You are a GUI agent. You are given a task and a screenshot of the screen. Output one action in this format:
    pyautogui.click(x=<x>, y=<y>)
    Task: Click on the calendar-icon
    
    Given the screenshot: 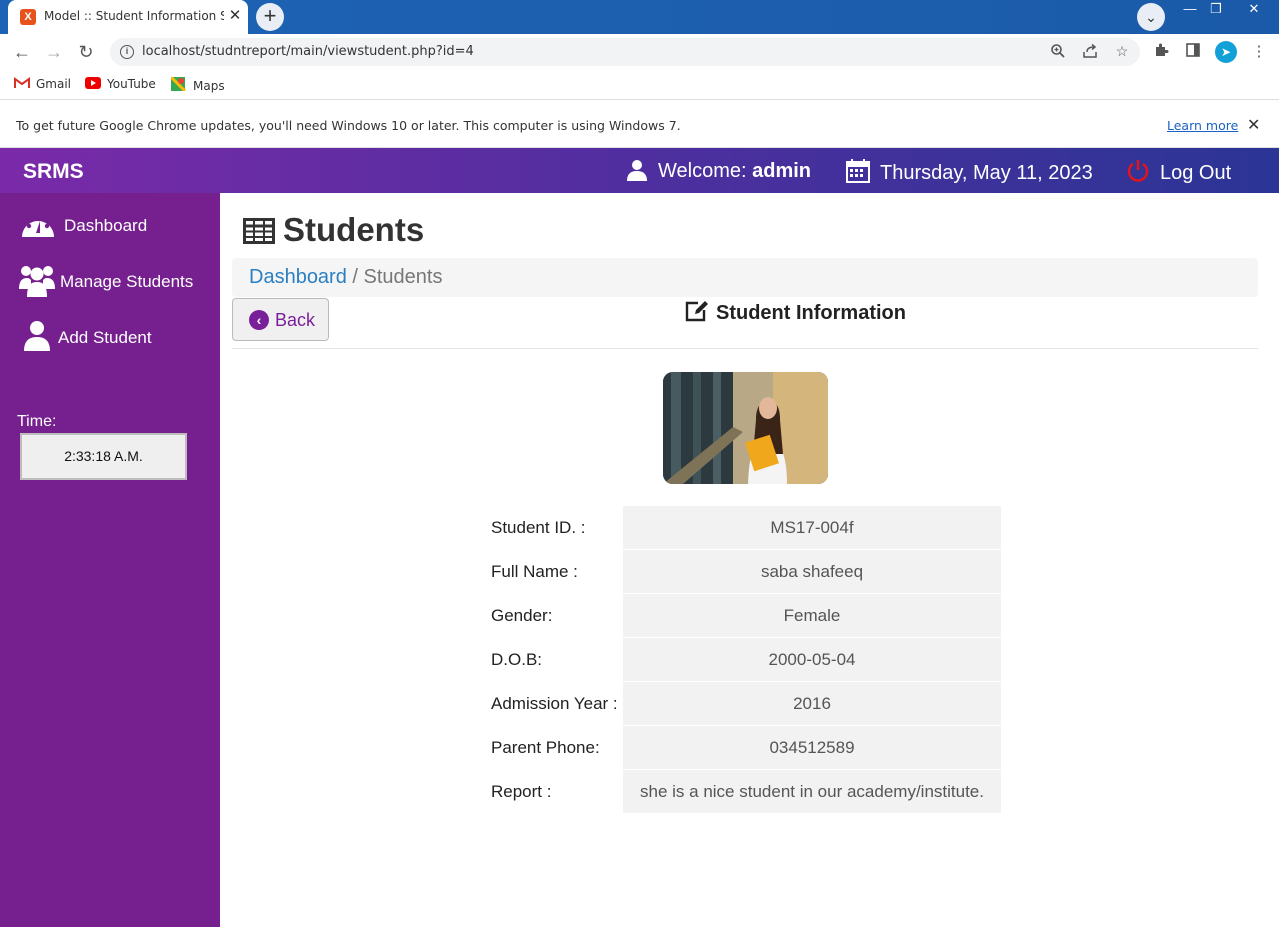 What is the action you would take?
    pyautogui.click(x=858, y=174)
    